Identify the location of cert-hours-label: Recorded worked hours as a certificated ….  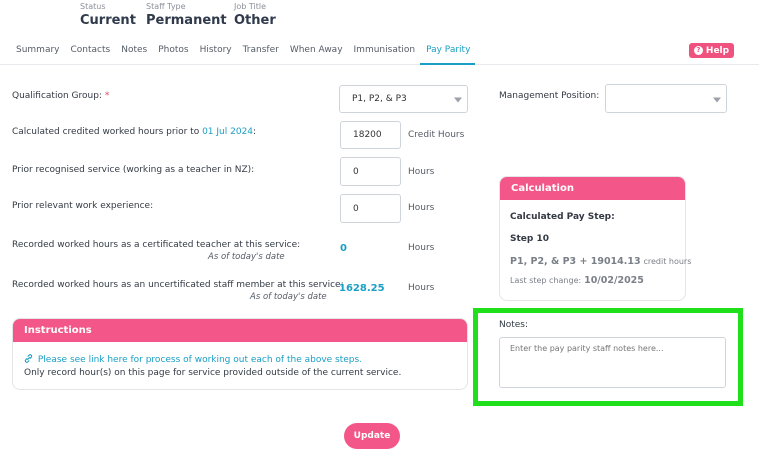
(156, 245).